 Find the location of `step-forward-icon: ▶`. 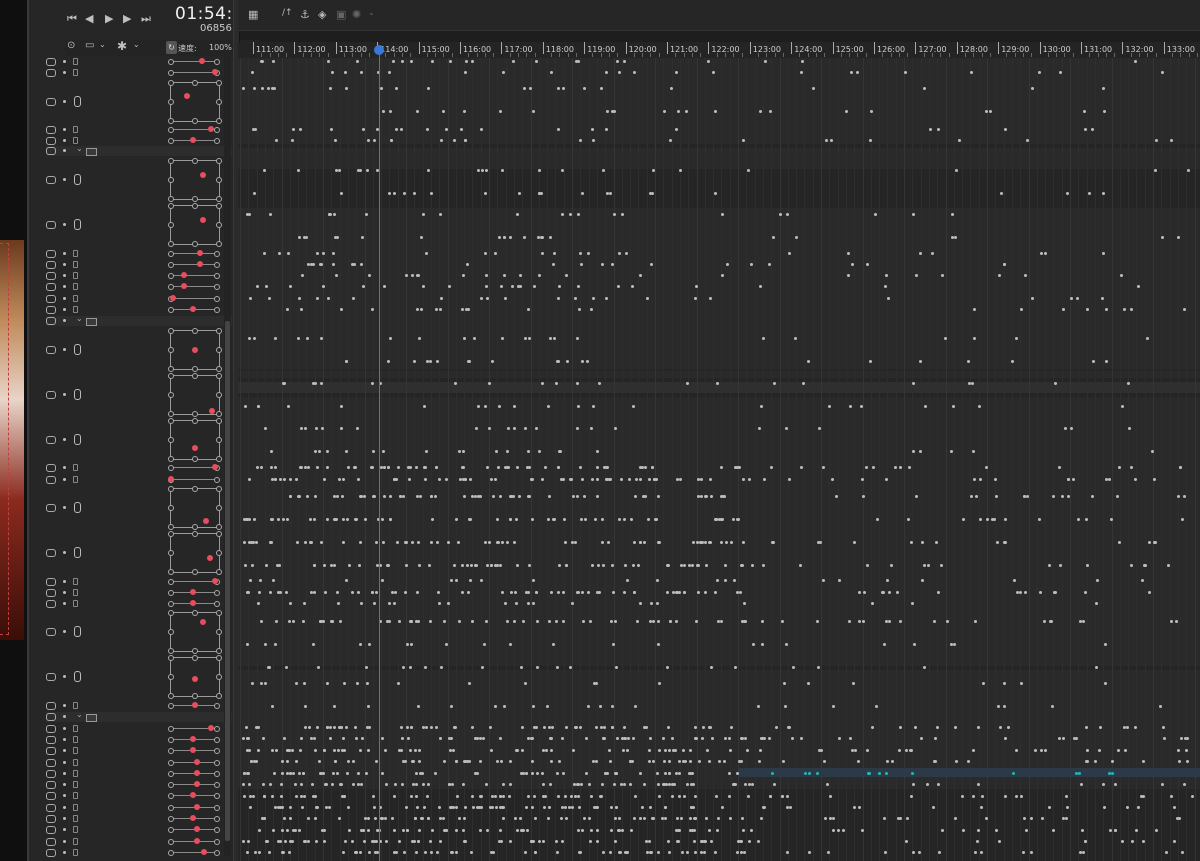

step-forward-icon: ▶ is located at coordinates (127, 18).